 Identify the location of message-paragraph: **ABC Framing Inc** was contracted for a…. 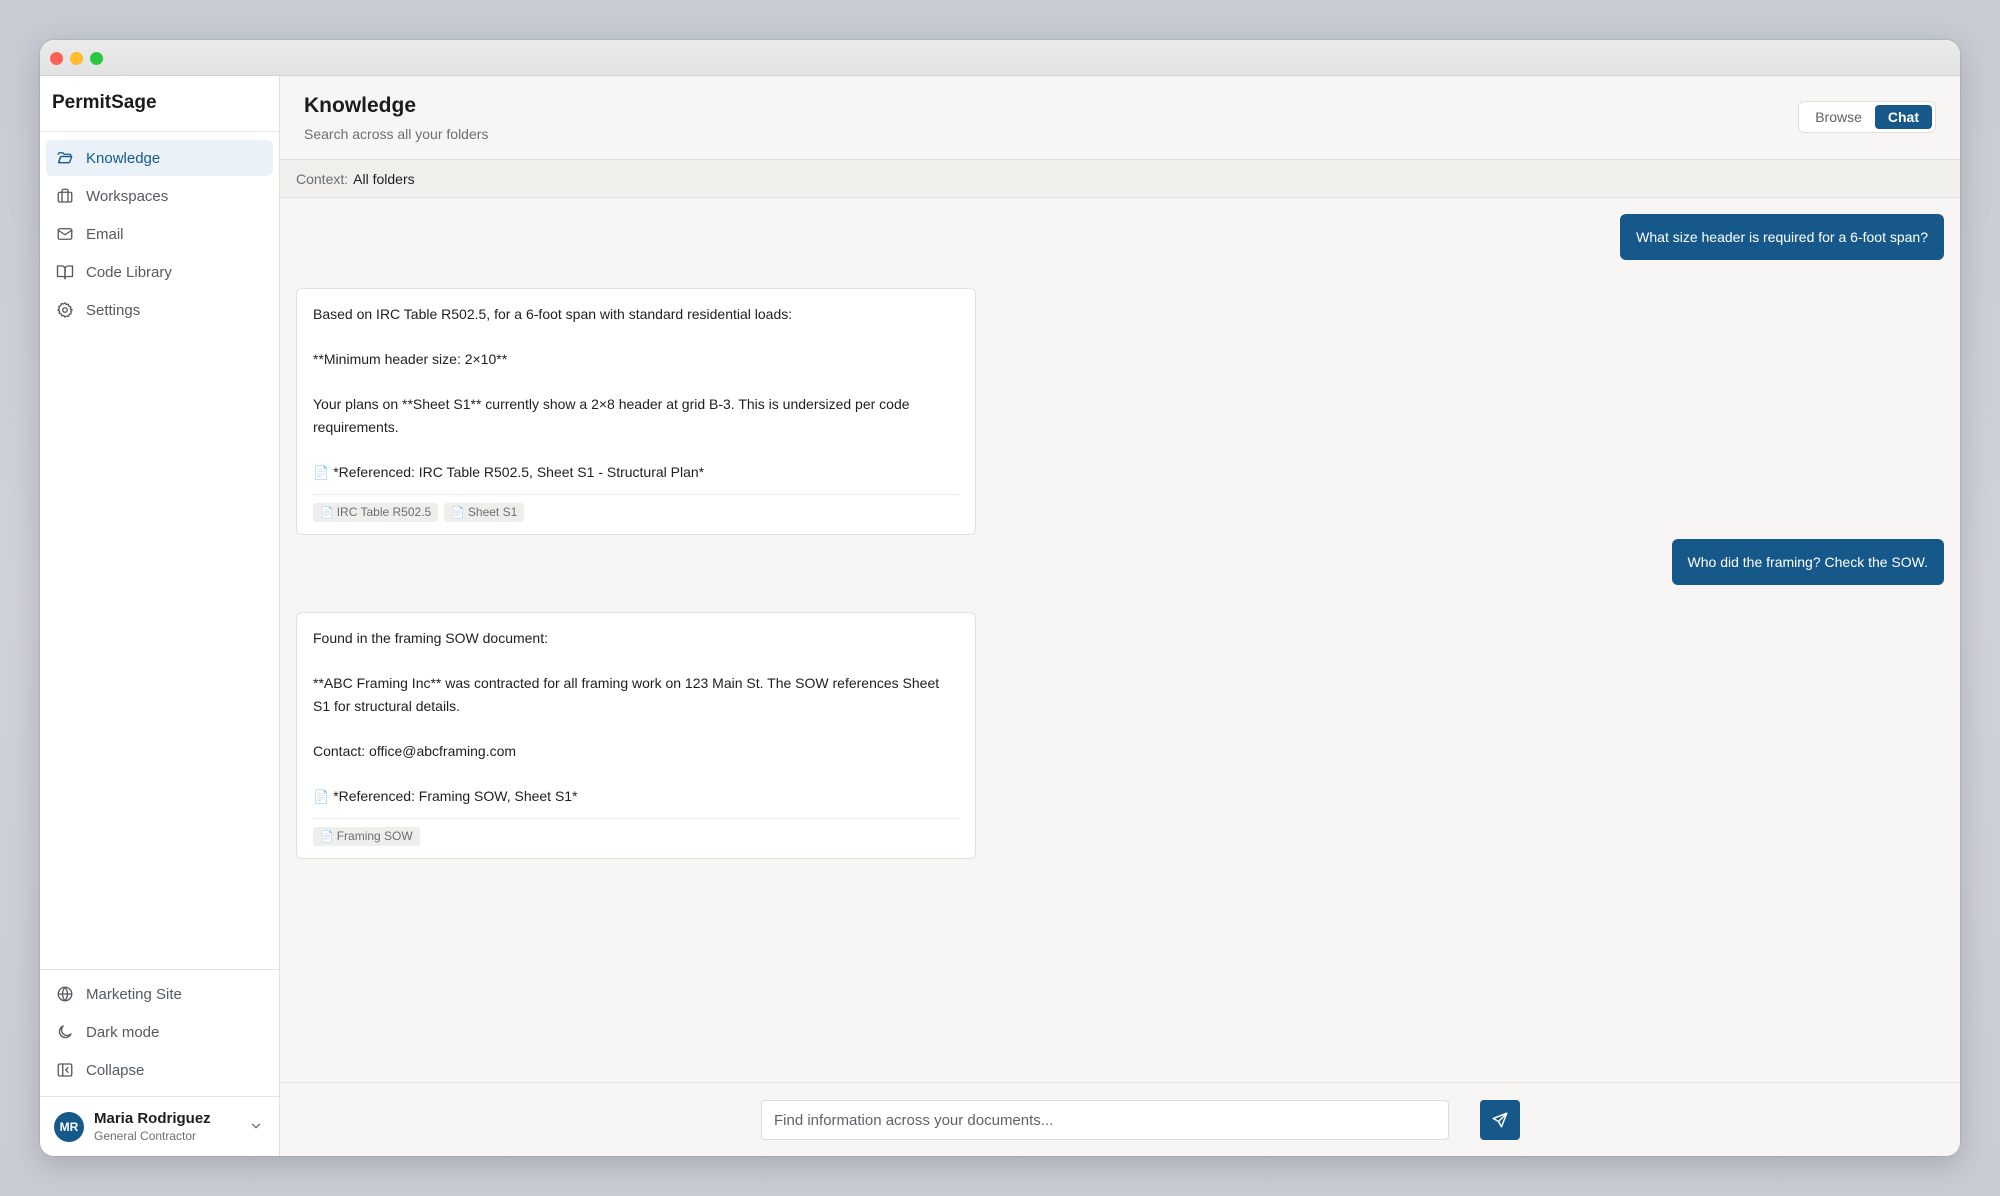
(626, 694).